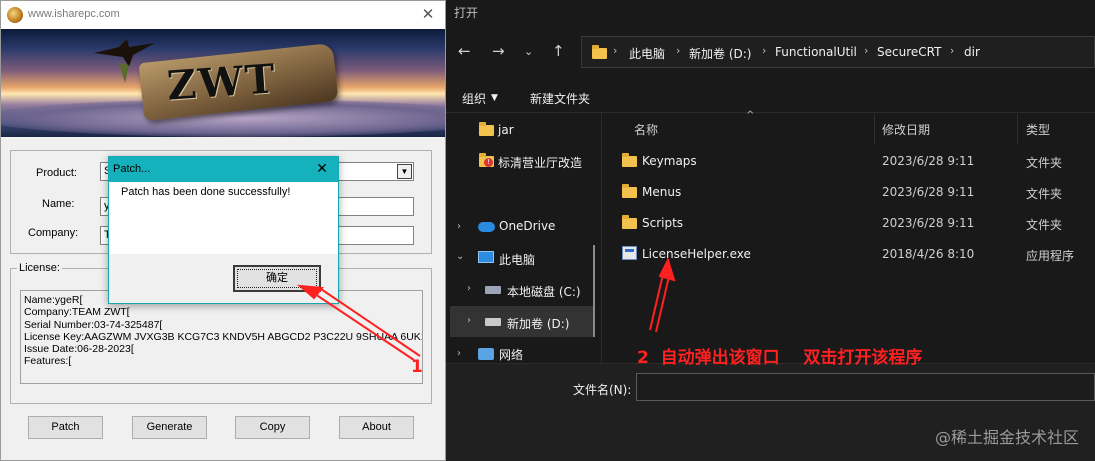 The image size is (1095, 461). What do you see at coordinates (629, 253) in the screenshot?
I see `application-icon` at bounding box center [629, 253].